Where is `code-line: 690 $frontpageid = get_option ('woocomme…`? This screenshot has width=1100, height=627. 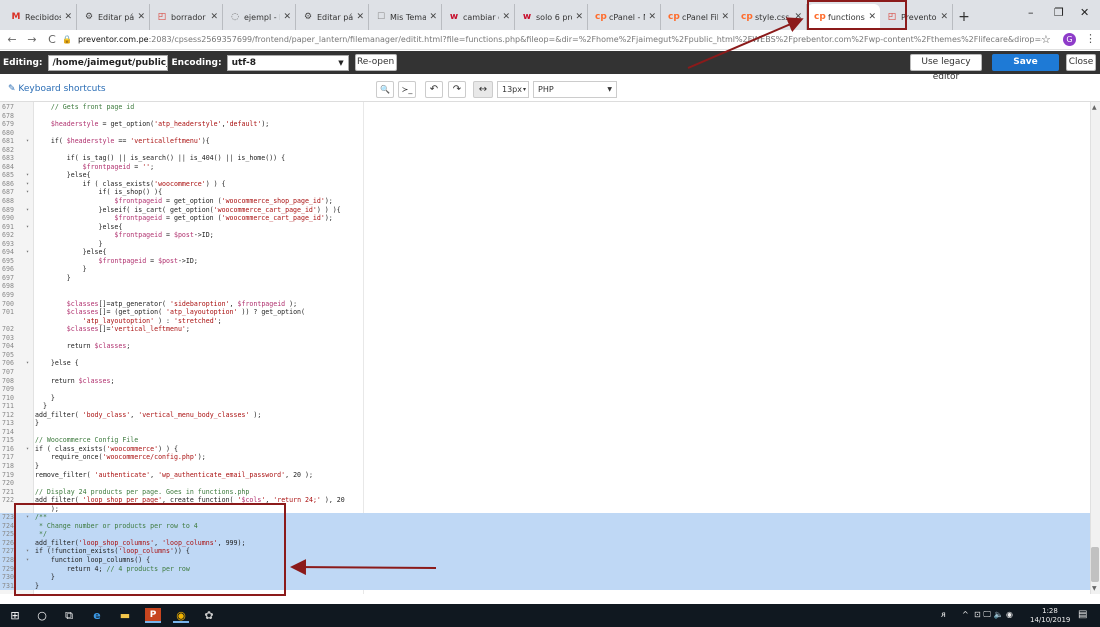
code-line: 690 $frontpageid = get_option ('woocomme… is located at coordinates (545, 218).